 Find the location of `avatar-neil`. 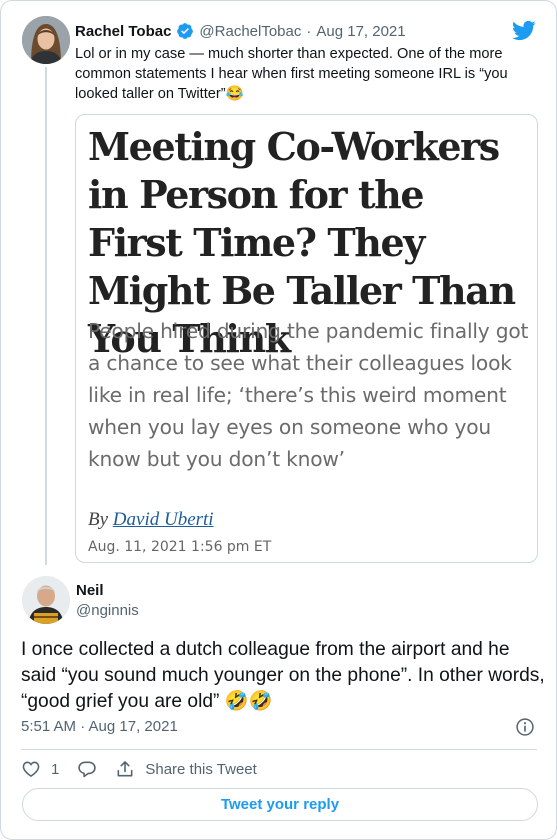

avatar-neil is located at coordinates (46, 600).